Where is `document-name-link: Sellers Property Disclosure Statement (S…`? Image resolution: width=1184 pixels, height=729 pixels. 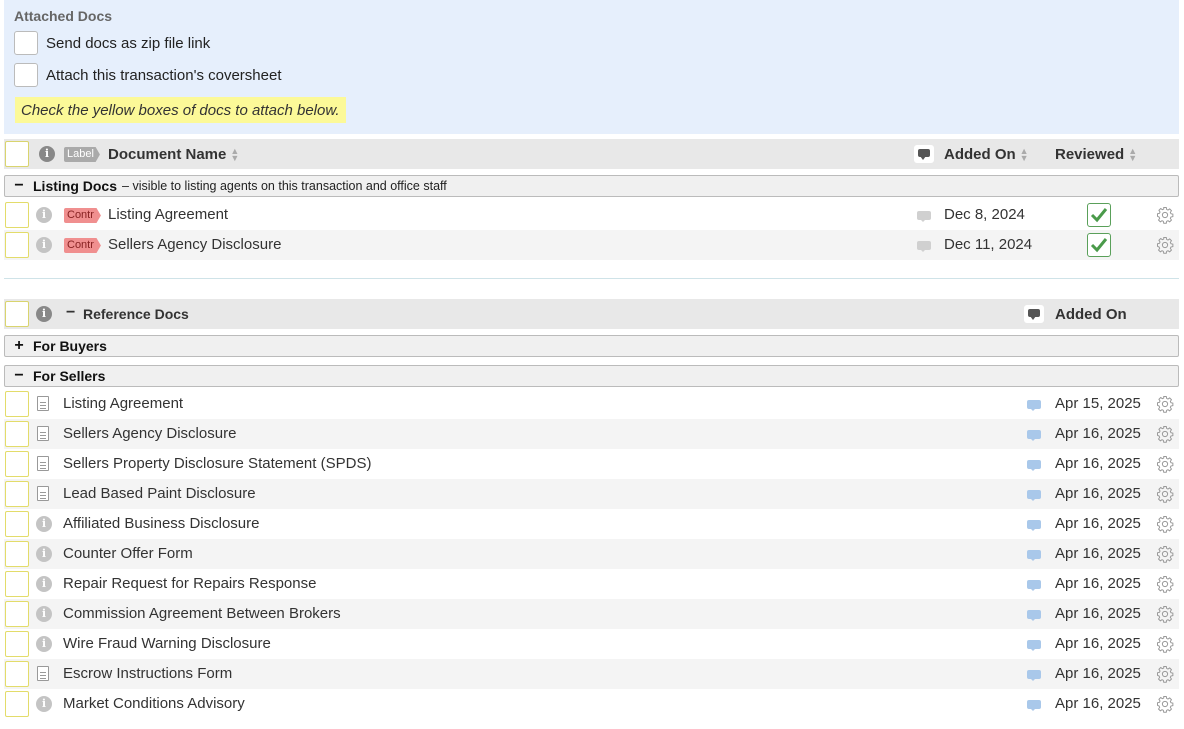
document-name-link: Sellers Property Disclosure Statement (S… is located at coordinates (217, 463).